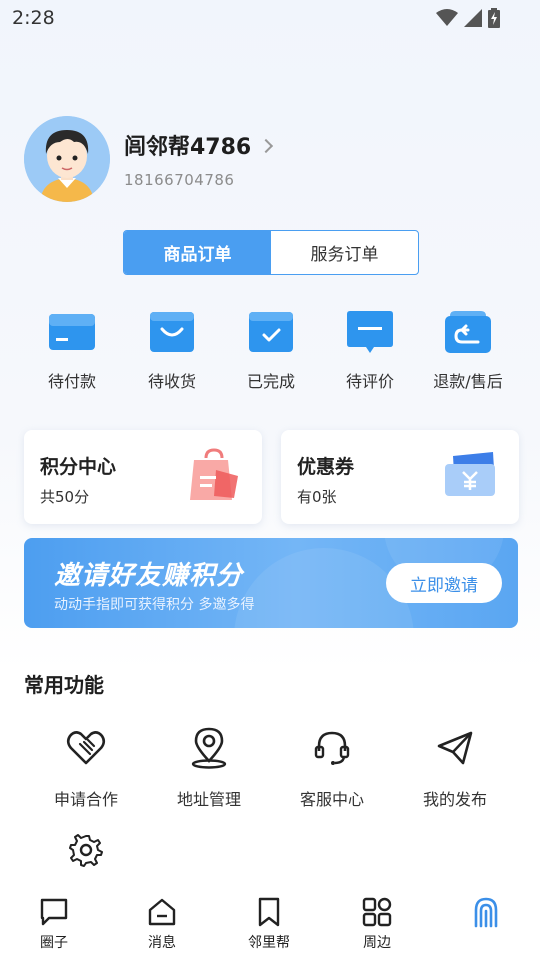 The height and width of the screenshot is (960, 540). Describe the element at coordinates (162, 943) in the screenshot. I see `nav-label: 消息` at that location.